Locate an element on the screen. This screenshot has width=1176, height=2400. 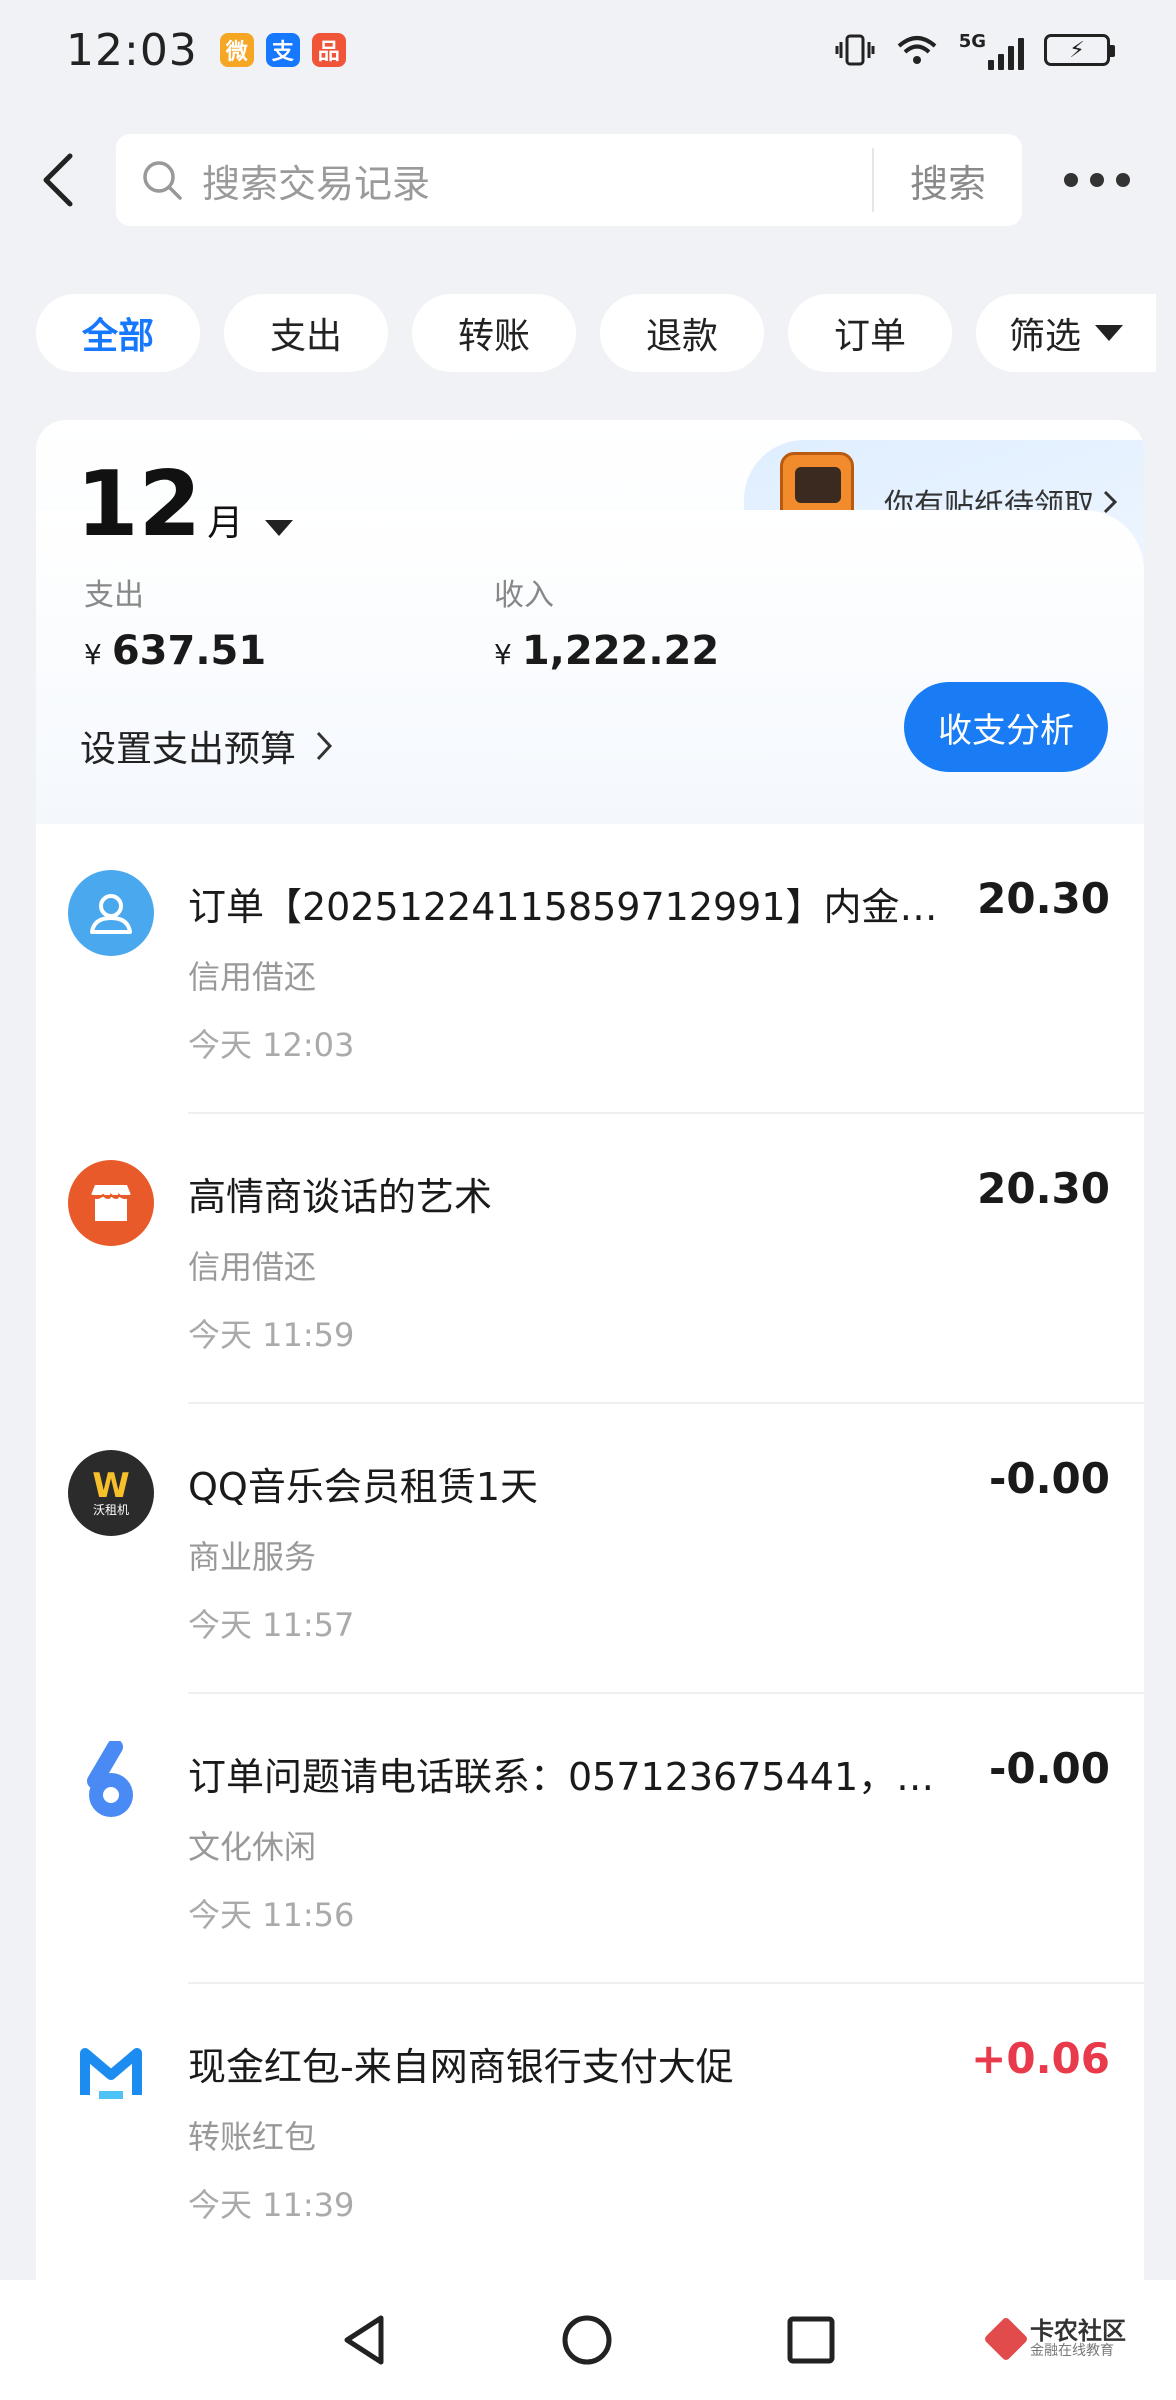
watermark: 卡农社区 金融在线教育 is located at coordinates (1054, 2339).